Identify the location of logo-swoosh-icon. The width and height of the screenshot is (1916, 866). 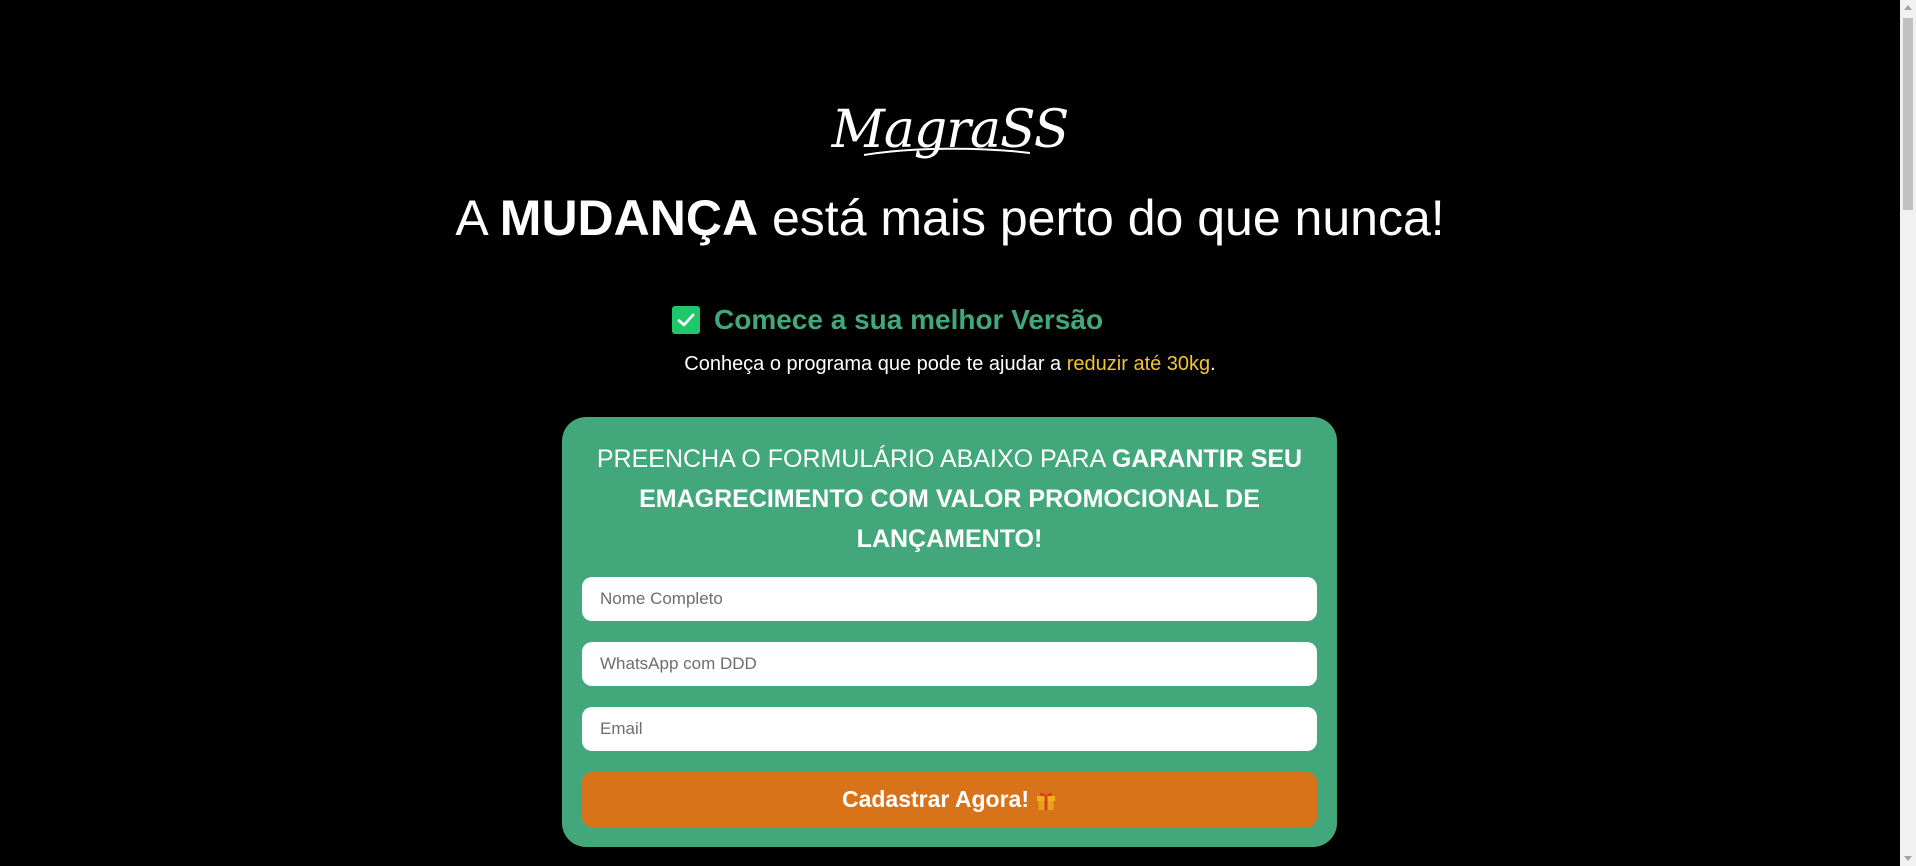
(947, 151).